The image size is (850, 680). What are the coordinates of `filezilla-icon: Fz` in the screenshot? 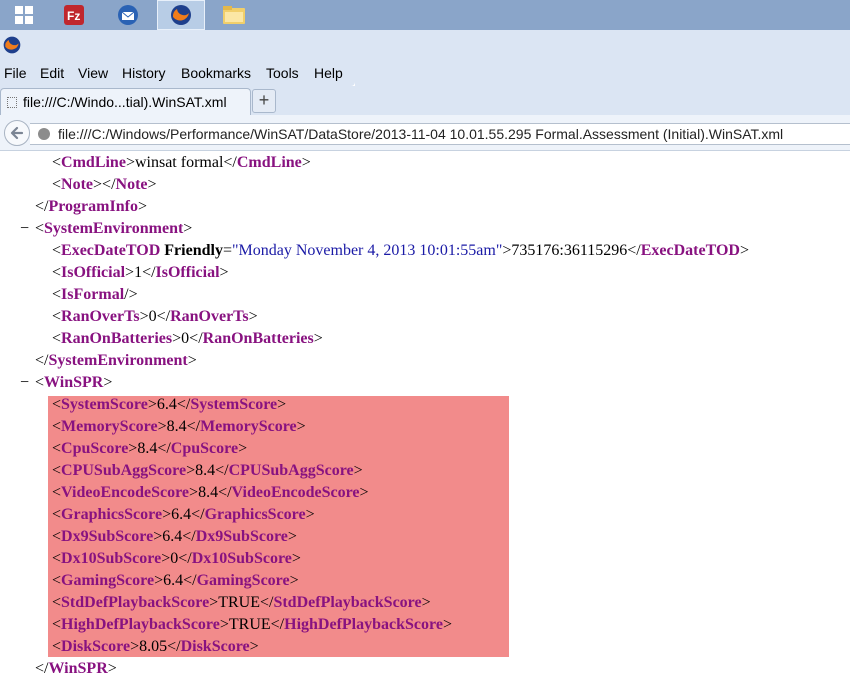 It's located at (74, 15).